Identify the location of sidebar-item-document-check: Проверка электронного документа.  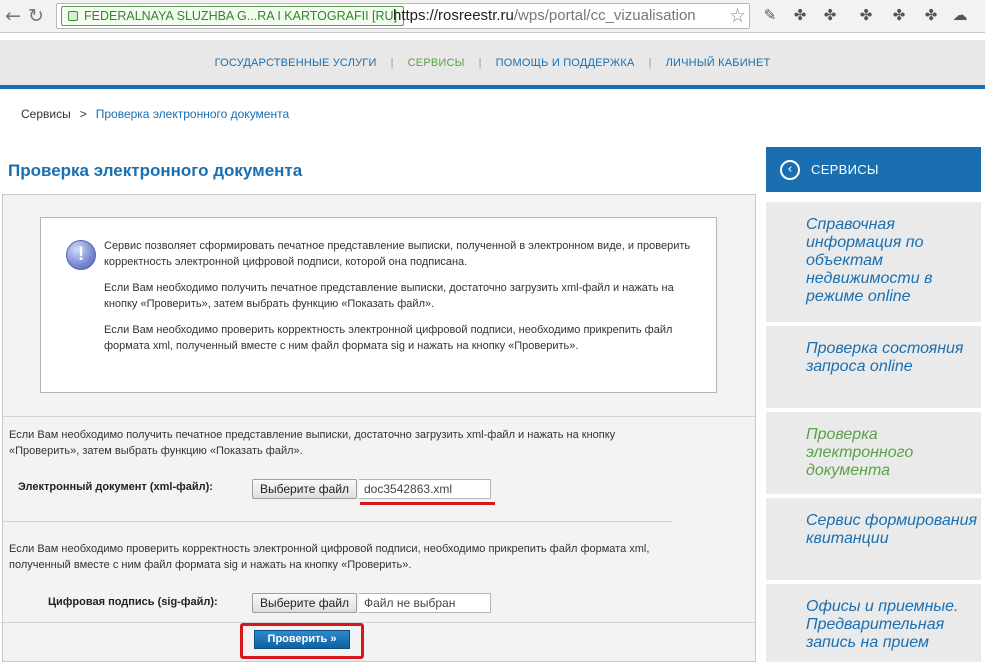
(873, 453).